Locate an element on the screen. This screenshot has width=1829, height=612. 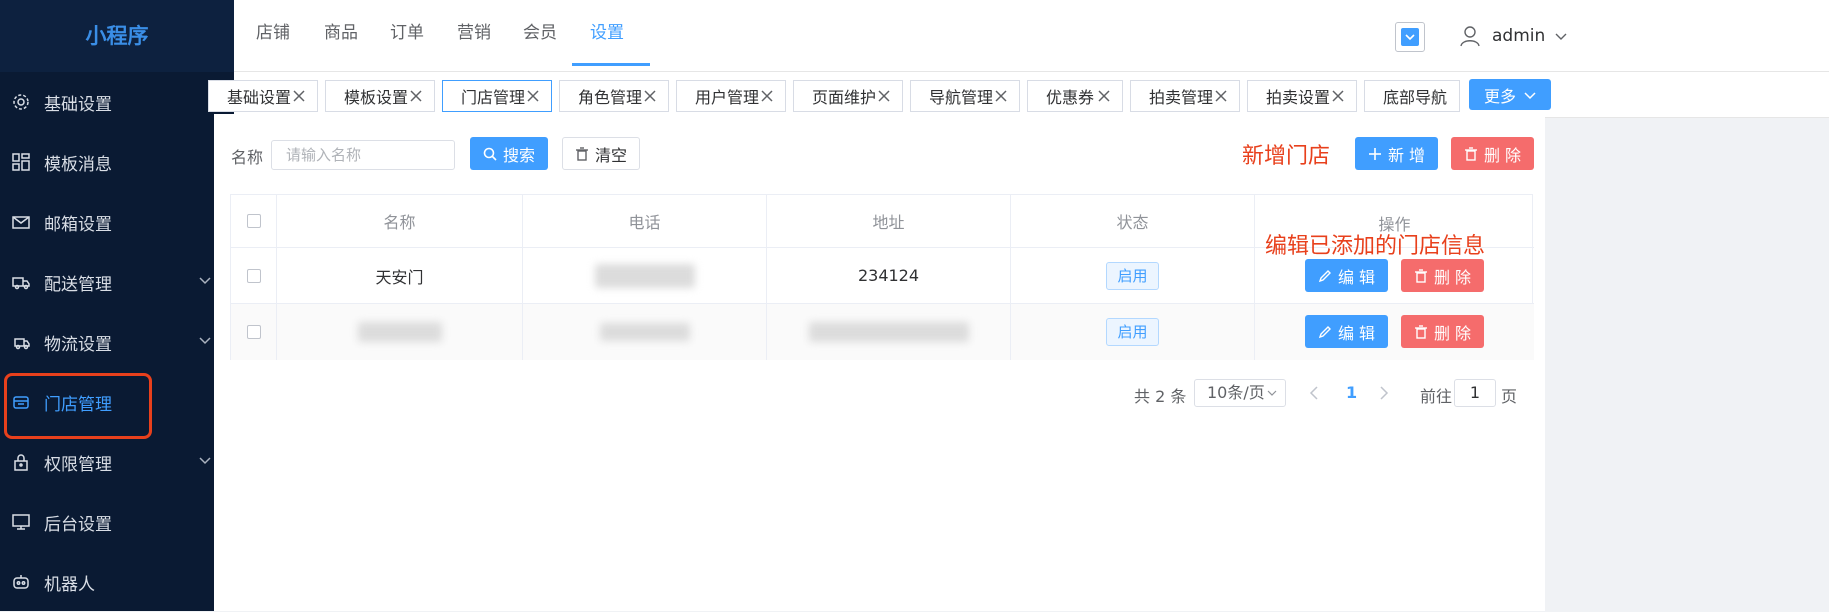
tab-marketing: 营销 is located at coordinates (474, 33).